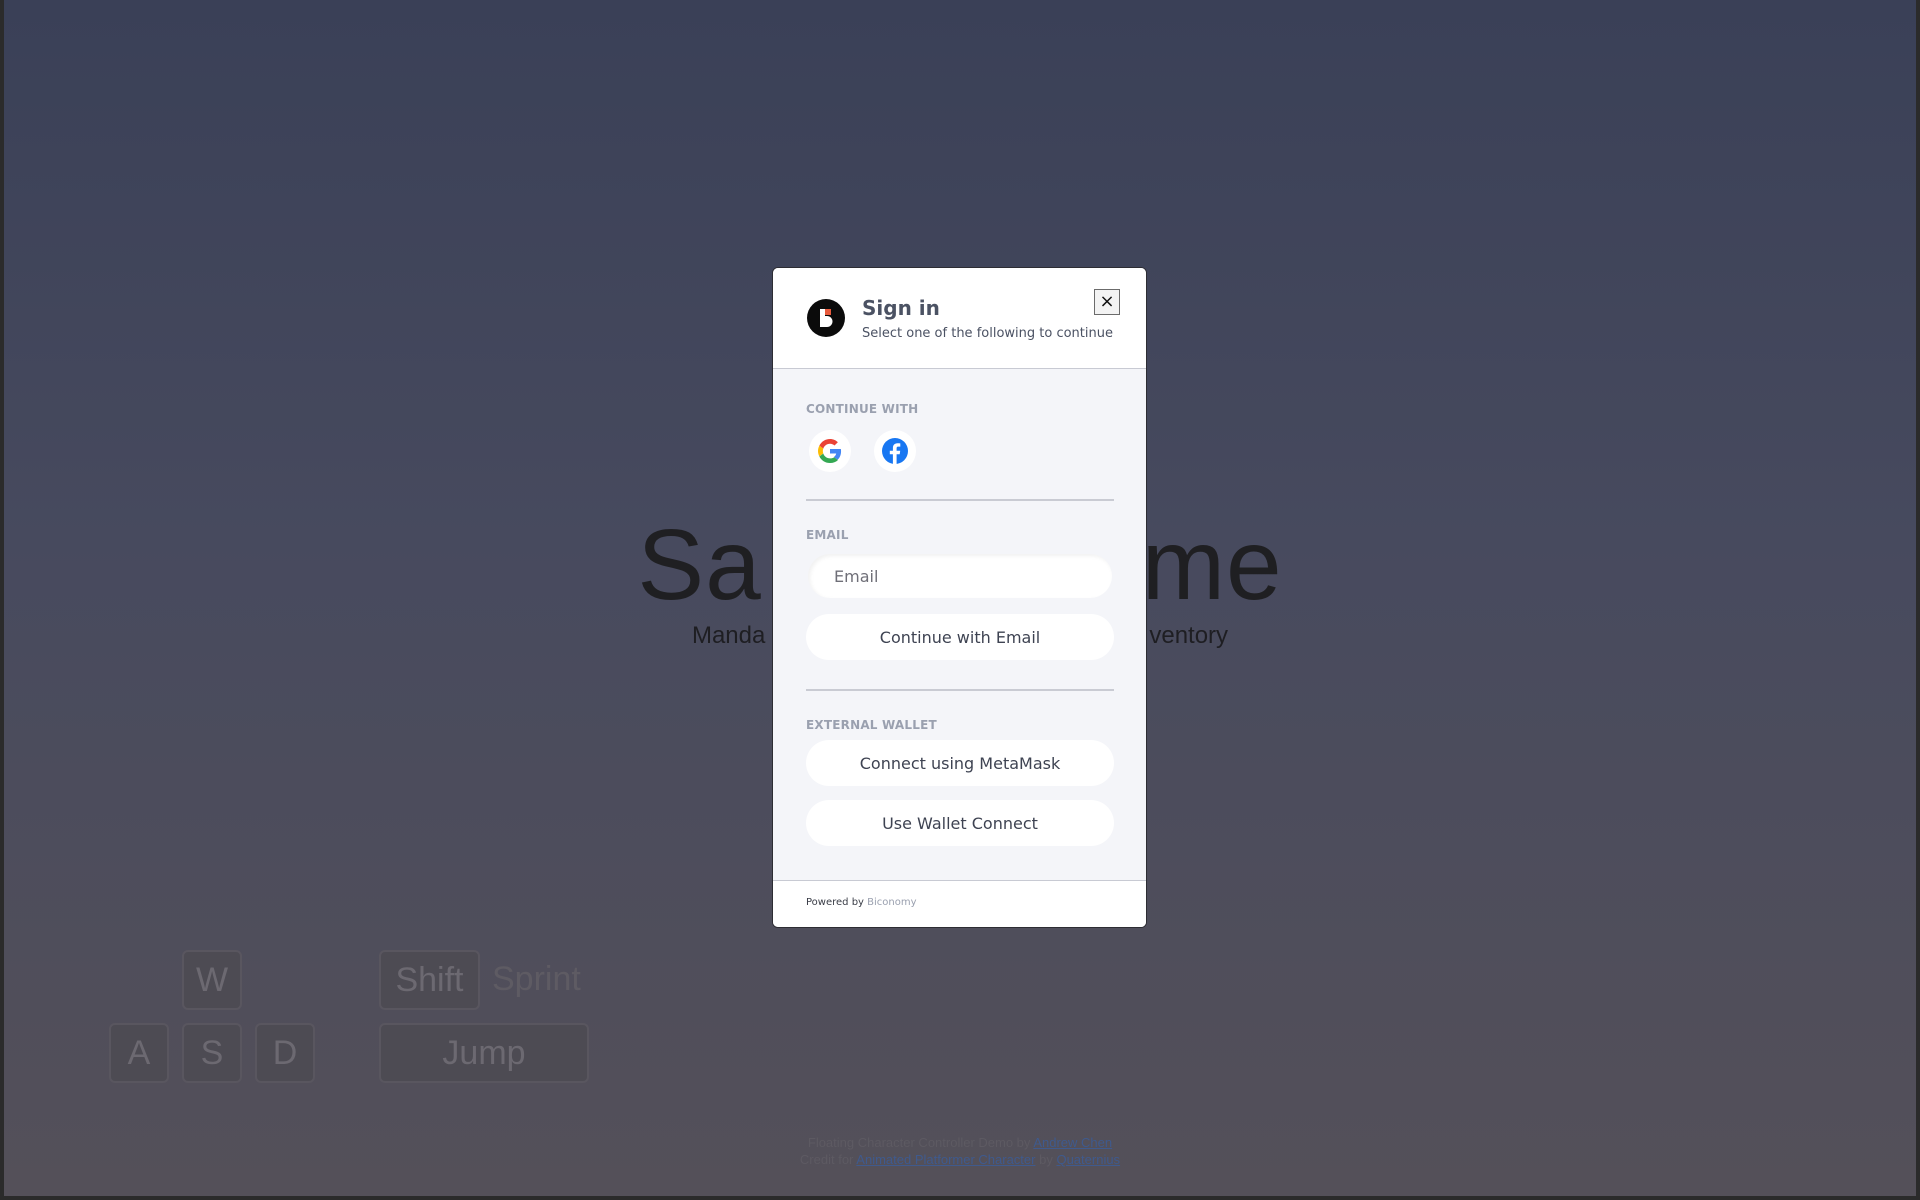 Image resolution: width=1920 pixels, height=1200 pixels. Describe the element at coordinates (699, 565) in the screenshot. I see `game-title-left: Sa` at that location.